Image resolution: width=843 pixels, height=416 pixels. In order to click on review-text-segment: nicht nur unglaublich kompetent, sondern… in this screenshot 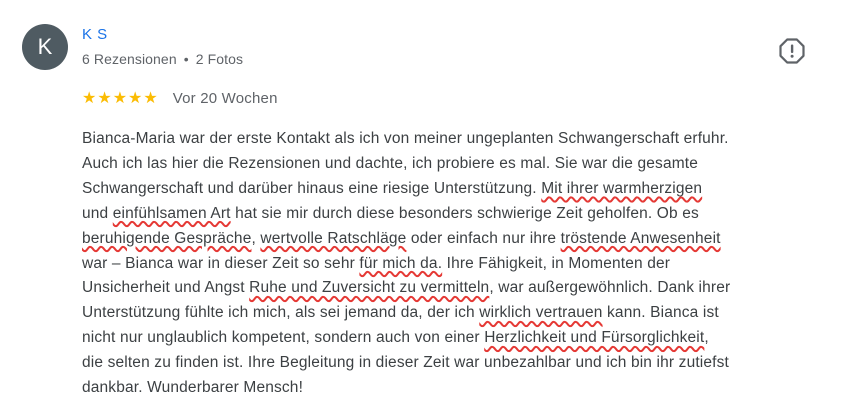, I will do `click(283, 338)`.